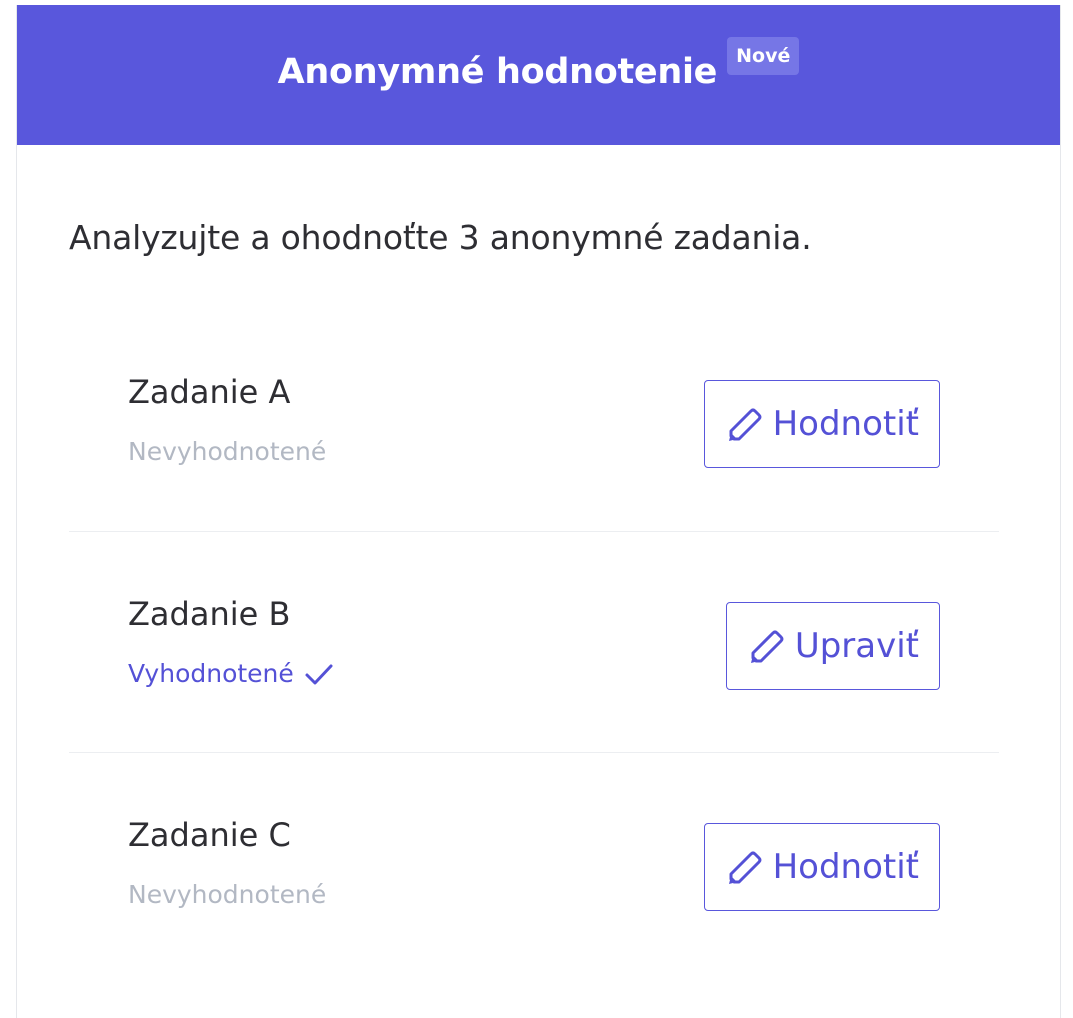 Image resolution: width=1073 pixels, height=1018 pixels. What do you see at coordinates (209, 392) in the screenshot?
I see `assignment-name: Zadanie A` at bounding box center [209, 392].